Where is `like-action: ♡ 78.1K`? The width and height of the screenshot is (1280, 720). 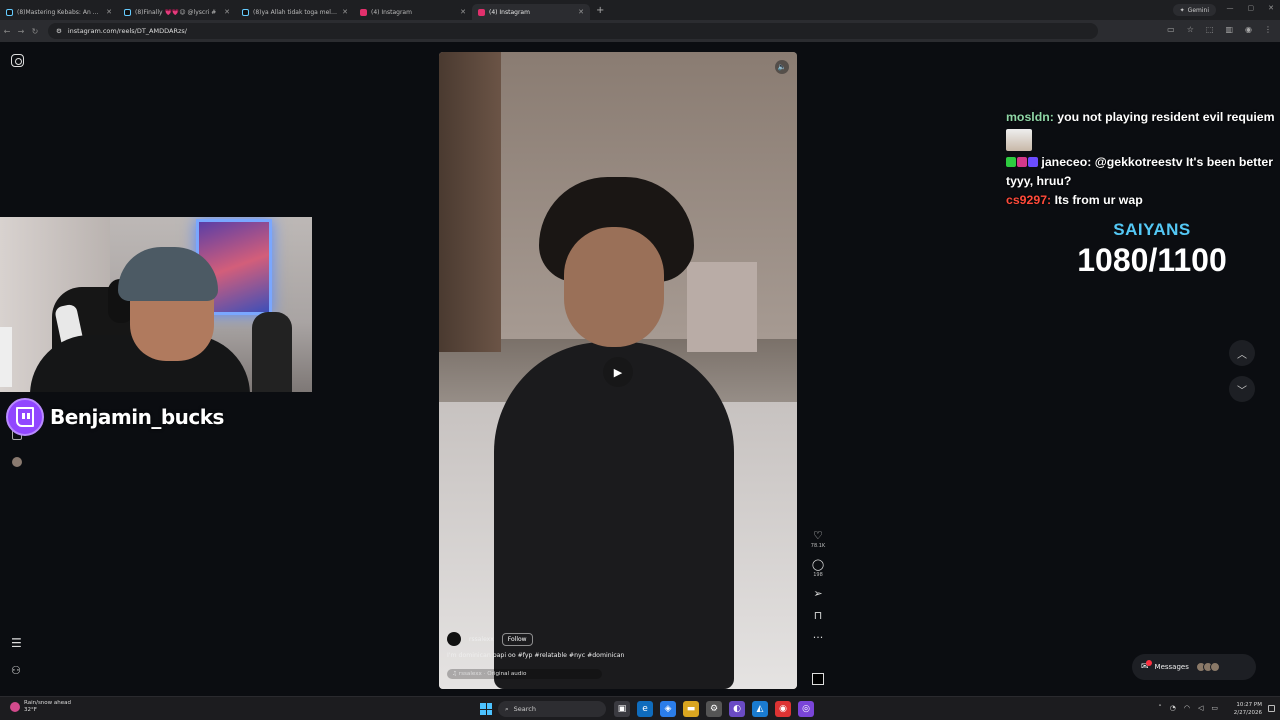
like-action: ♡ 78.1K is located at coordinates (818, 540).